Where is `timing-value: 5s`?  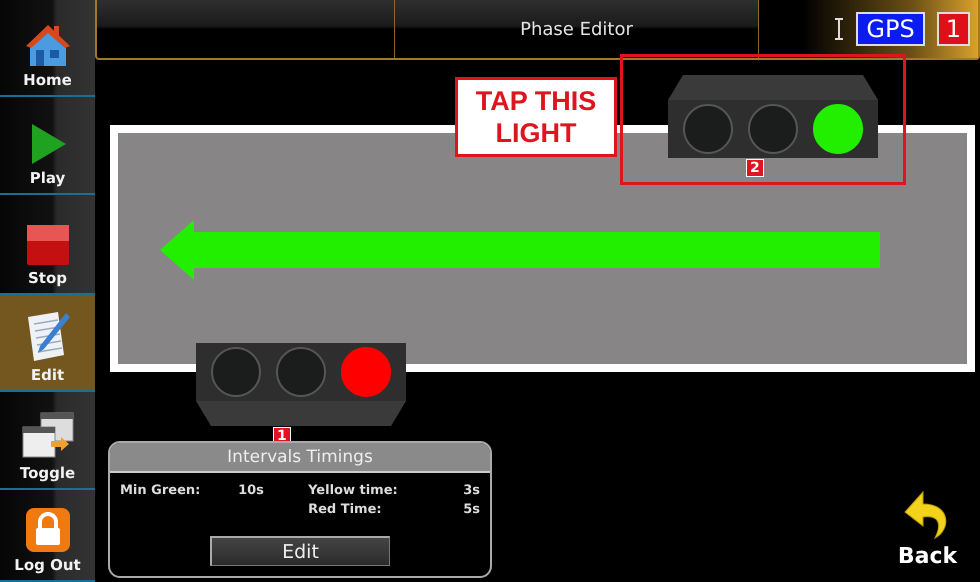 timing-value: 5s is located at coordinates (471, 510).